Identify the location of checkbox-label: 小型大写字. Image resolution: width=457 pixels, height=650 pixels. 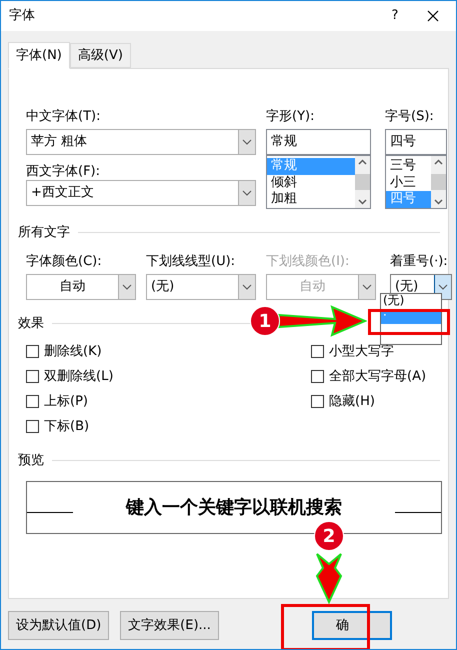
(361, 351).